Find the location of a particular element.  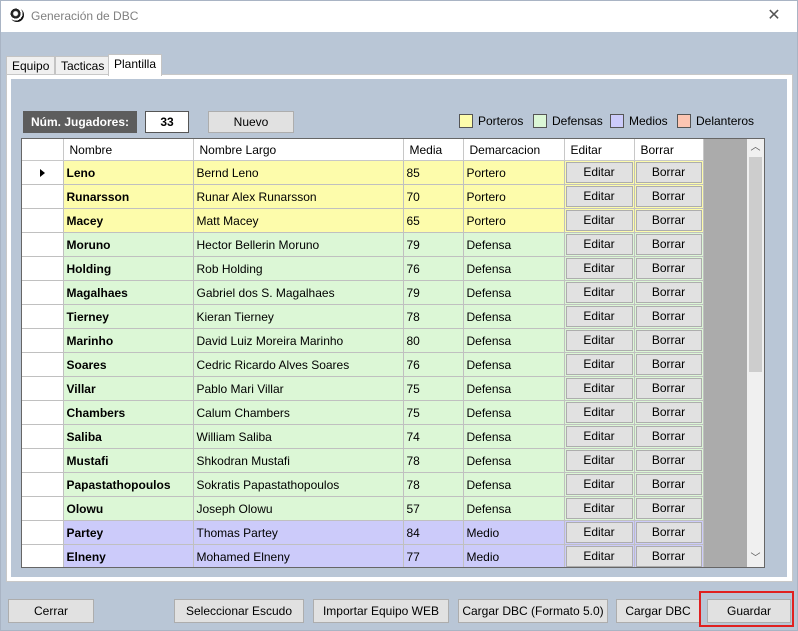

column-header-borrar: Borrar is located at coordinates (669, 150).